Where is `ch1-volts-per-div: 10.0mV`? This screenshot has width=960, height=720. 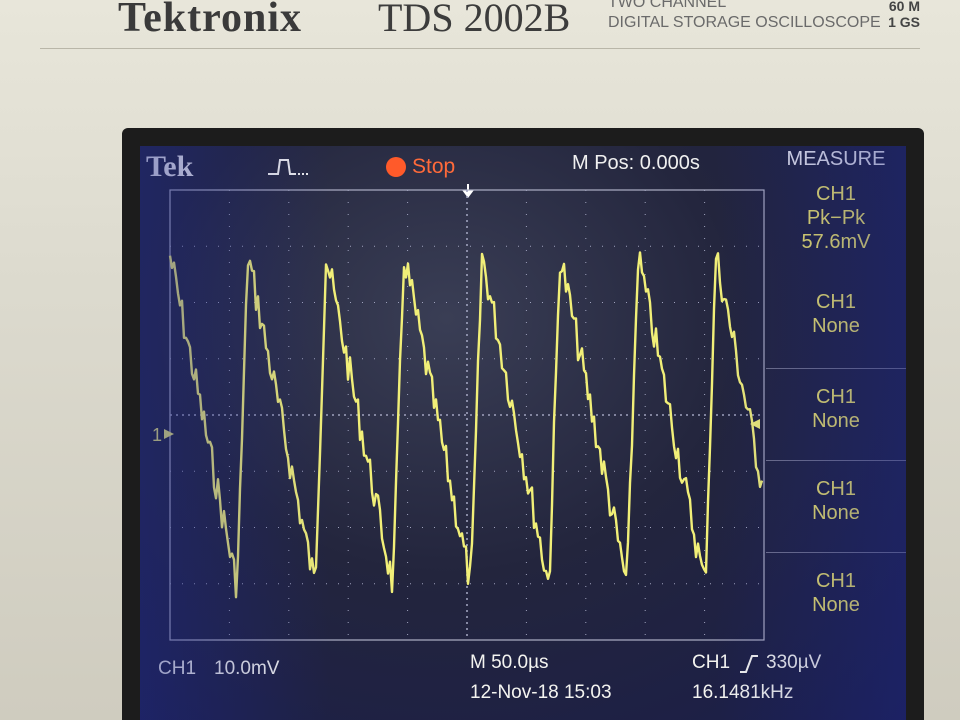 ch1-volts-per-div: 10.0mV is located at coordinates (247, 668).